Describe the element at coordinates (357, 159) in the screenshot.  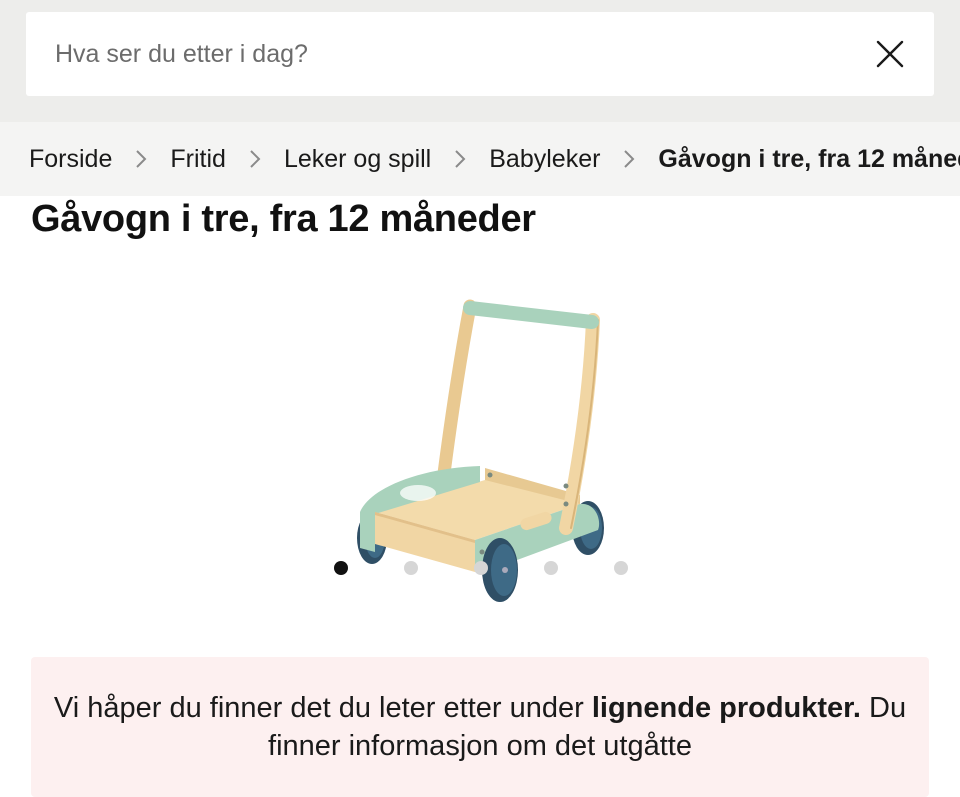
I see `breadcrumb-item-leker-og-spill: Leker og spill` at that location.